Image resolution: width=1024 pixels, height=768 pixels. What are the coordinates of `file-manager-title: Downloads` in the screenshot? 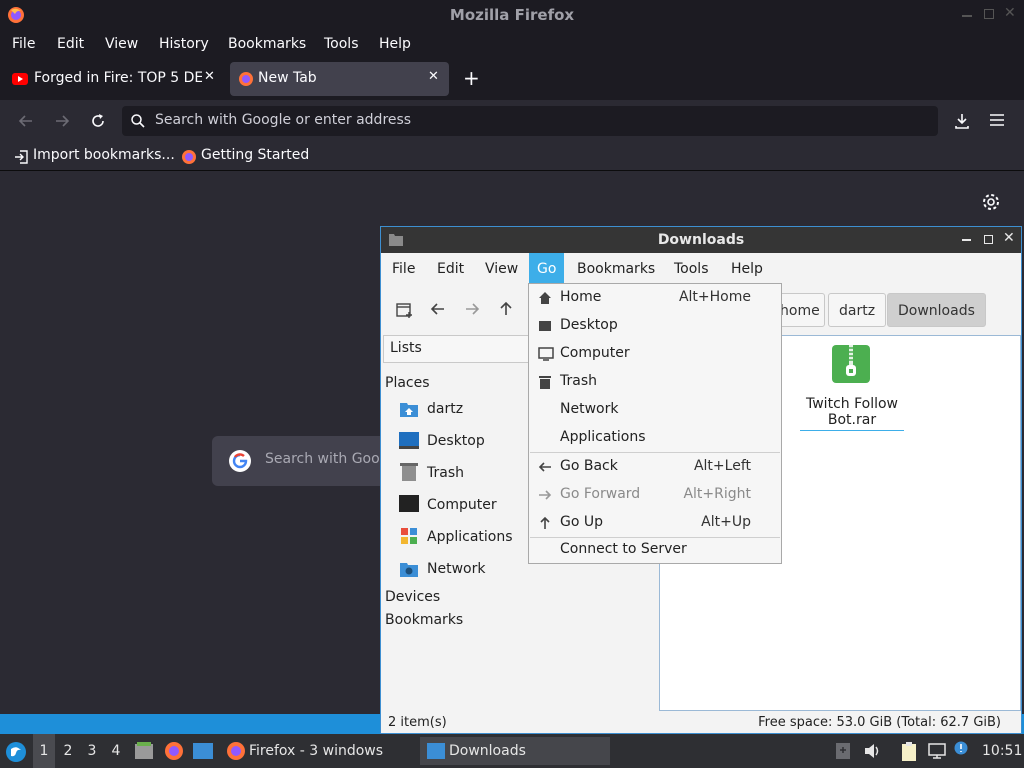 It's located at (701, 240).